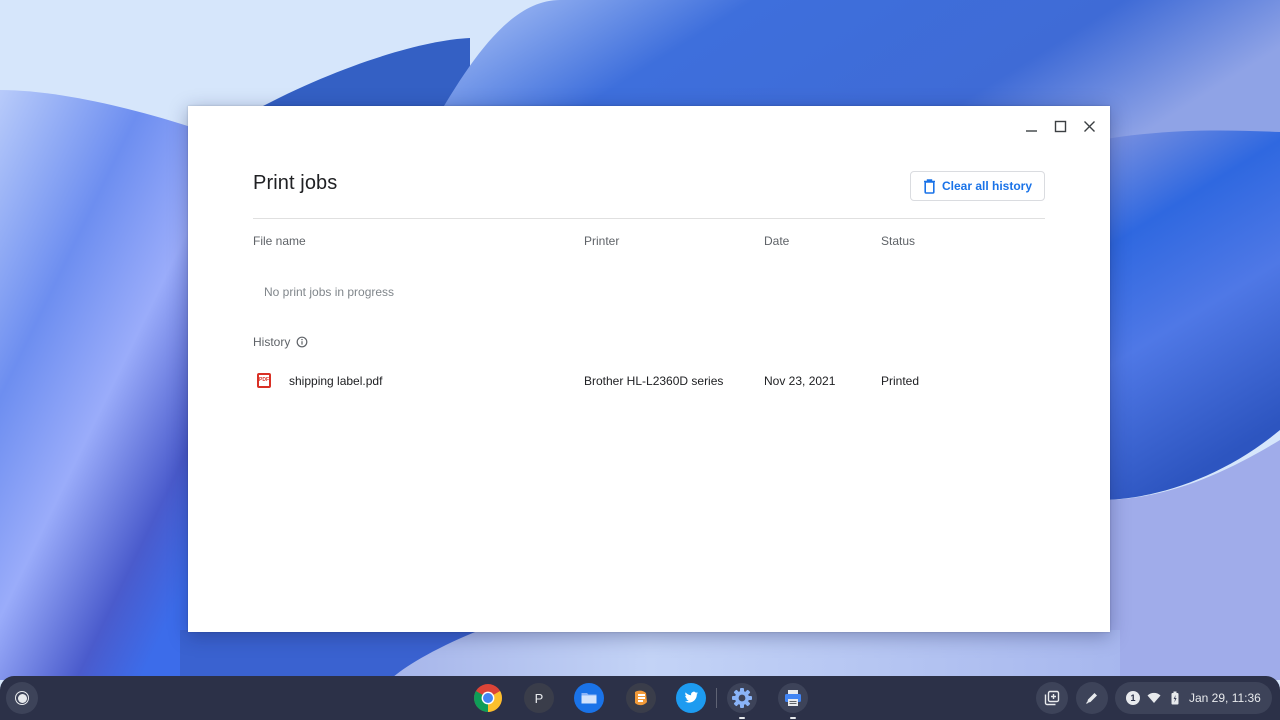 The width and height of the screenshot is (1280, 720). I want to click on shelf-app-twitter, so click(691, 698).